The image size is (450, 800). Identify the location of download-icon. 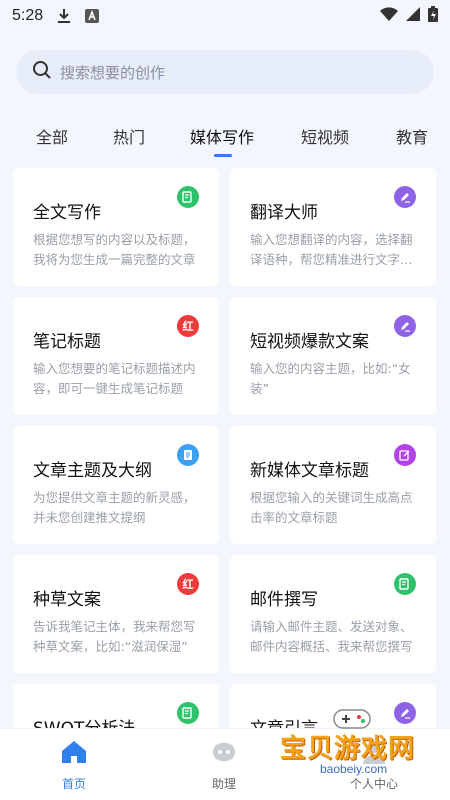
(64, 16).